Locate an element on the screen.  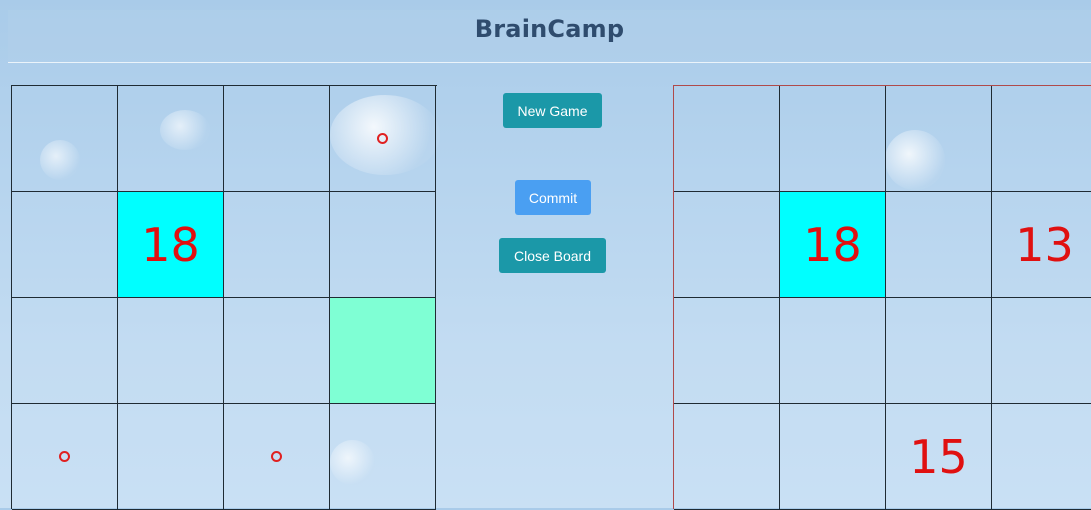
commit-button: Commit is located at coordinates (553, 197).